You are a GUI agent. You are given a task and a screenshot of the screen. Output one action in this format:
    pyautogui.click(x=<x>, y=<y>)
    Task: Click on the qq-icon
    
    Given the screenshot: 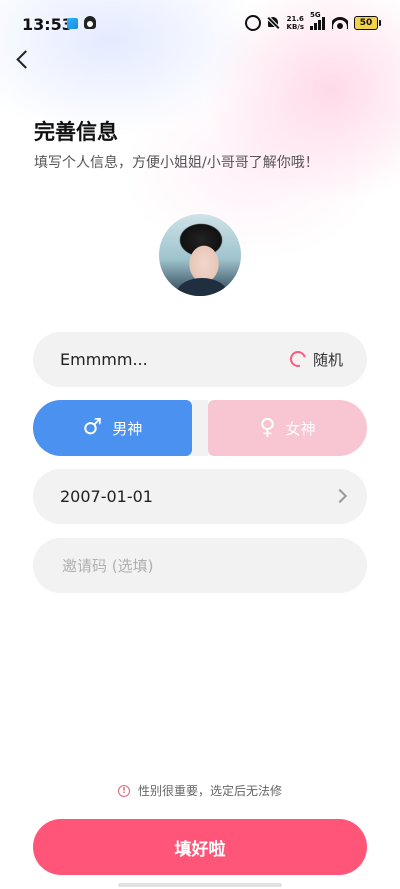 What is the action you would take?
    pyautogui.click(x=90, y=22)
    